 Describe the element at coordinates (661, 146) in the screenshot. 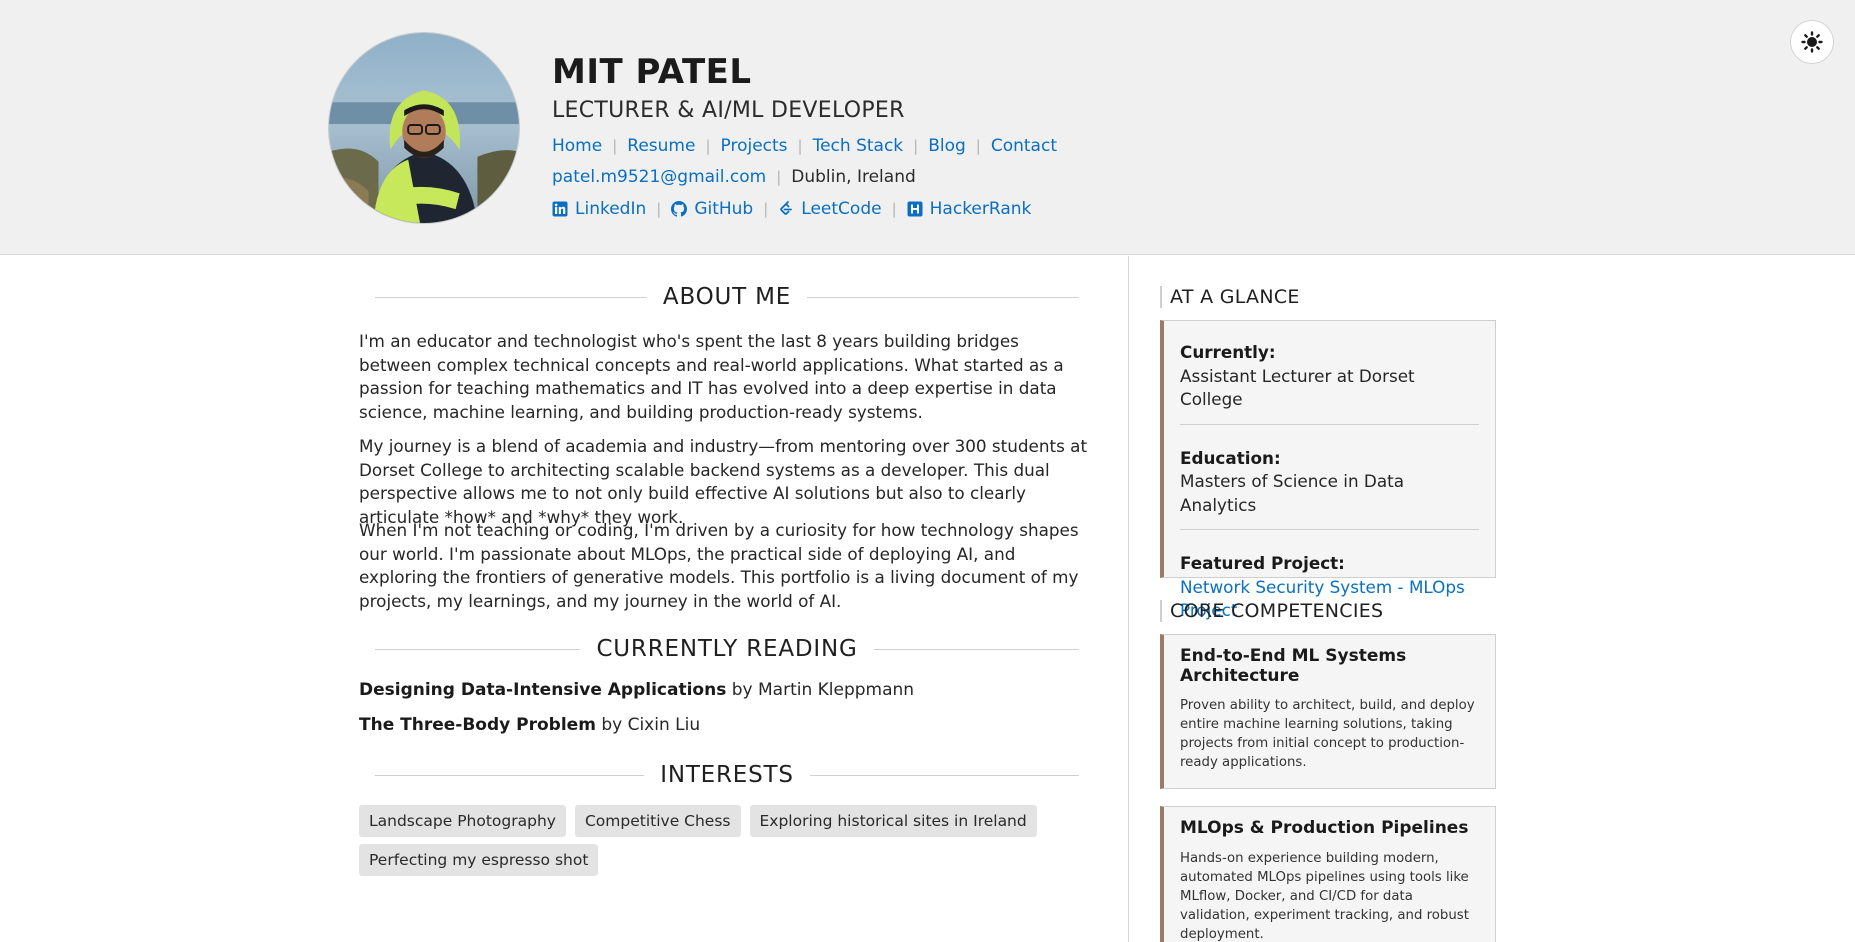

I see `nav-resume-link: Resume` at that location.